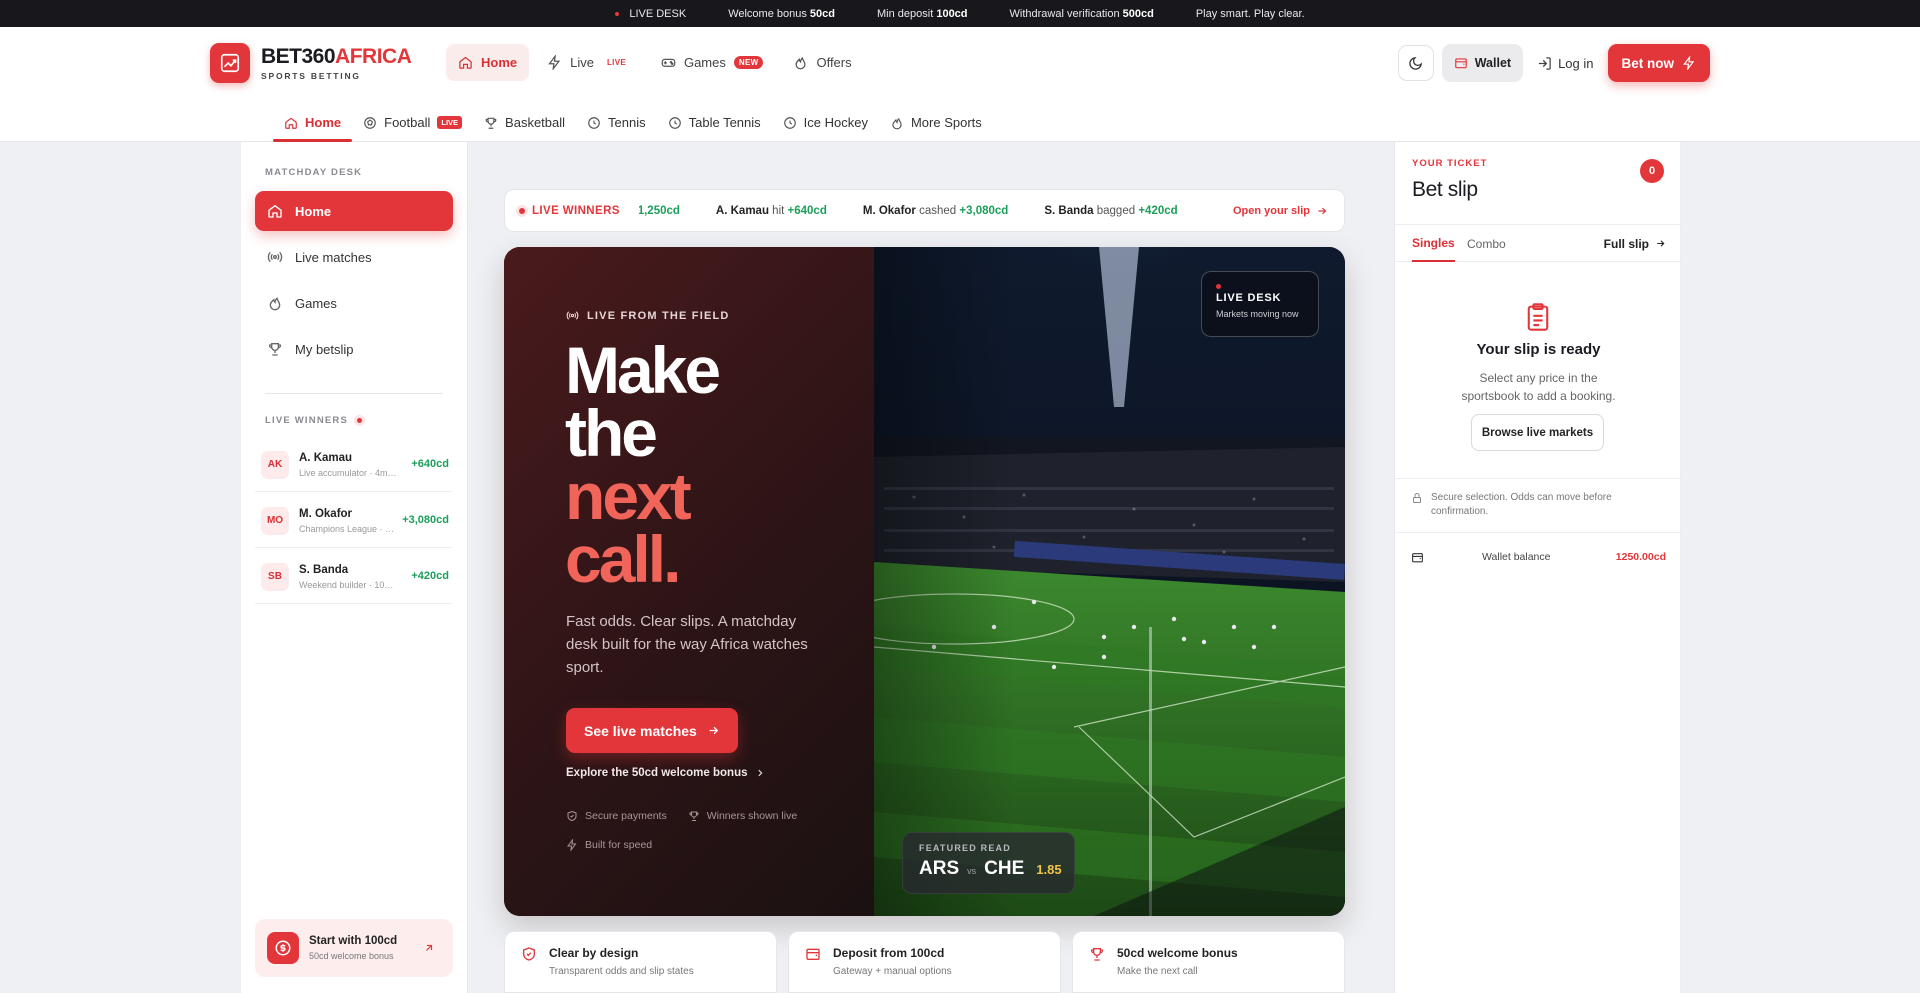 The width and height of the screenshot is (1920, 993). I want to click on winner-desc: Champions League · 7m ago, so click(349, 528).